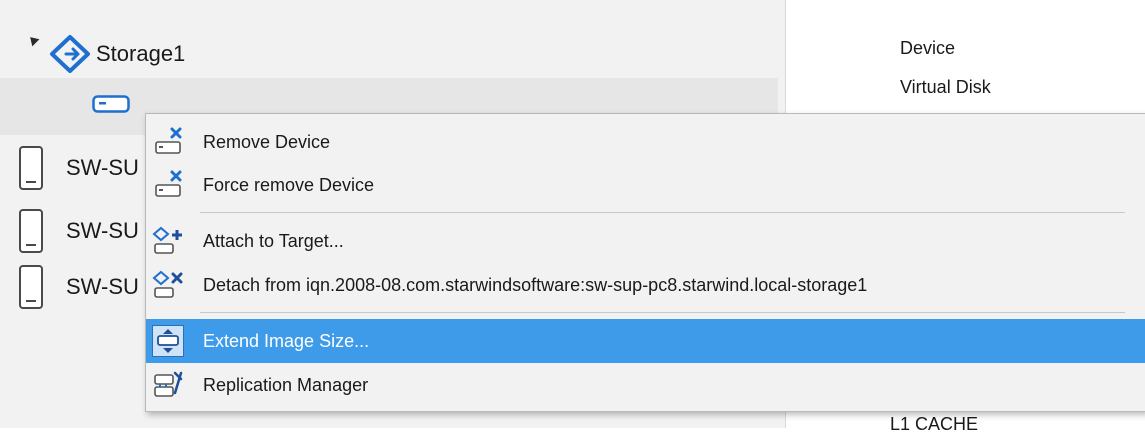 The height and width of the screenshot is (435, 1145). I want to click on attach-target-icon, so click(168, 241).